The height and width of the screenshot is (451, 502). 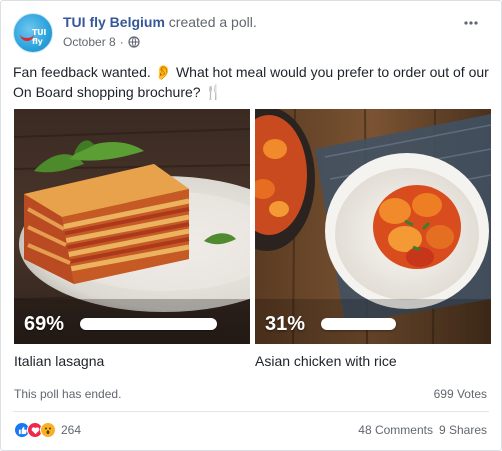 I want to click on page-avatar: TUI fly, so click(x=33, y=33).